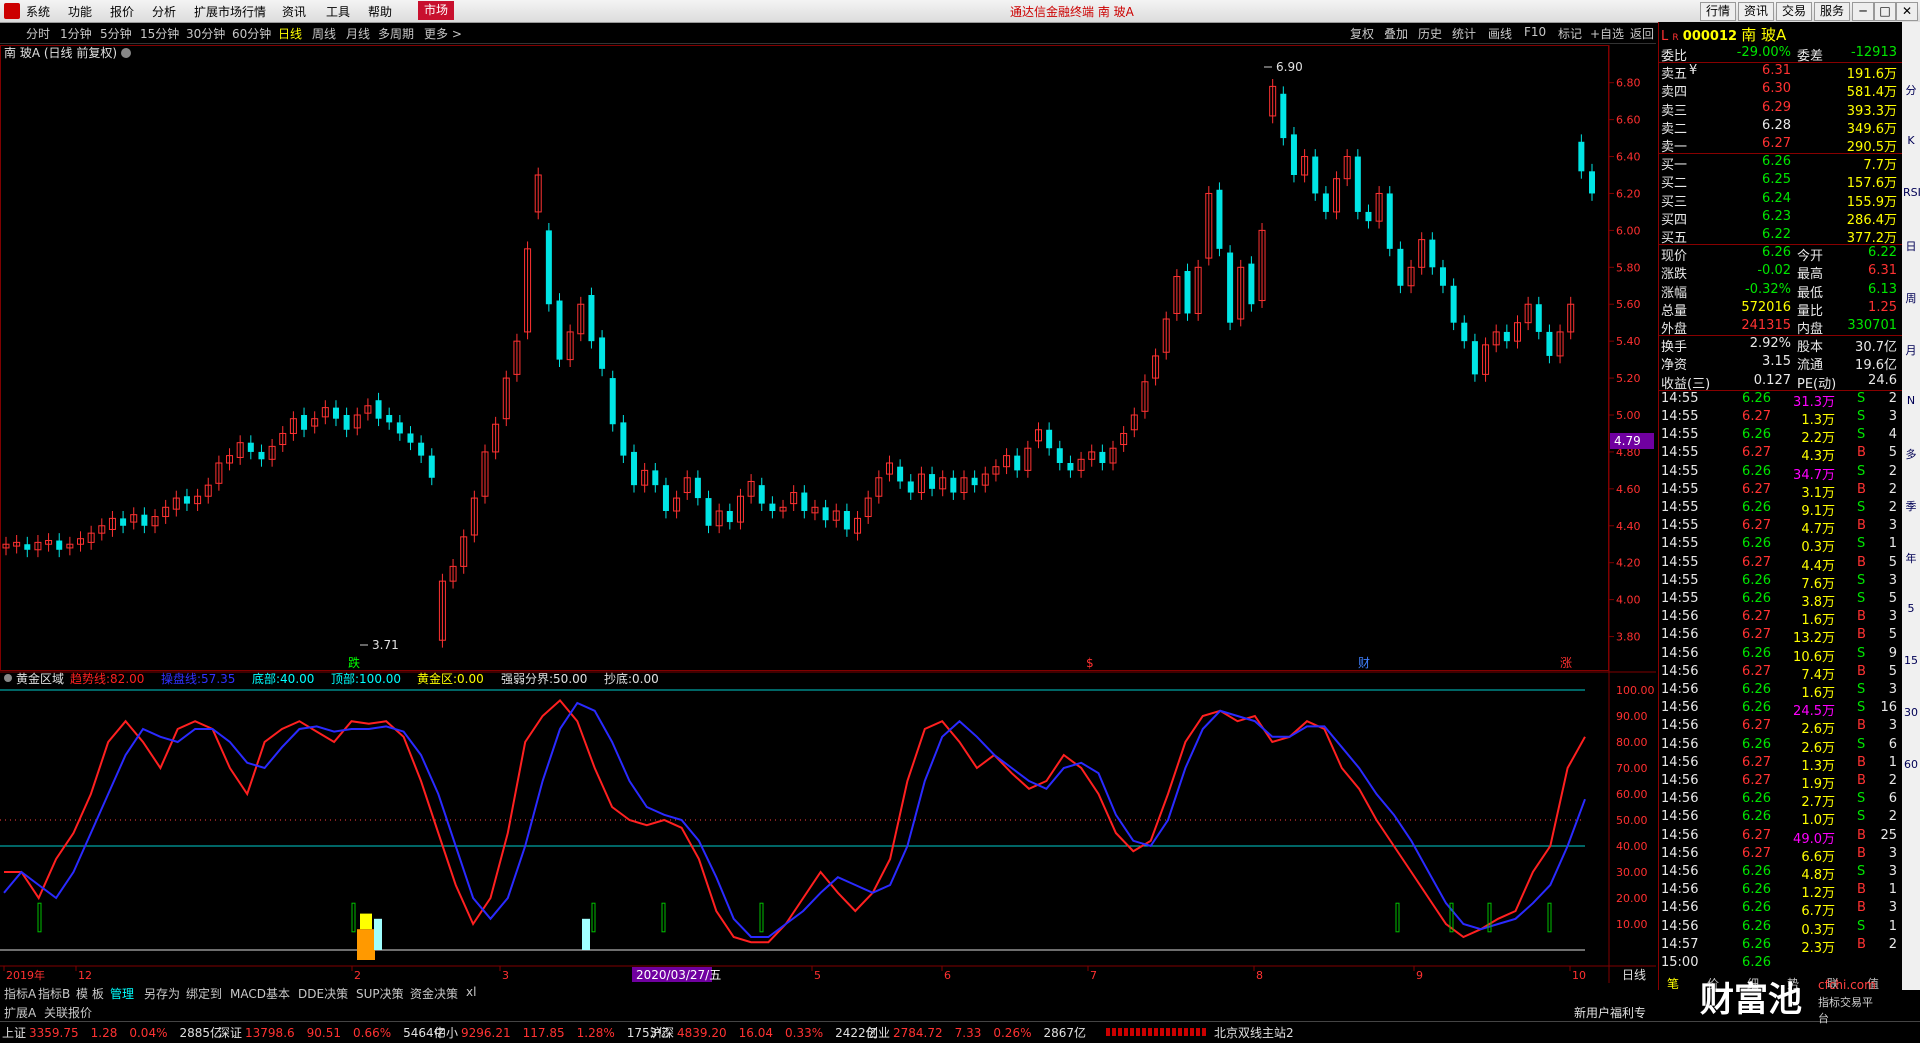  What do you see at coordinates (1254, 1032) in the screenshot?
I see `server-name: 北京双线主站2` at bounding box center [1254, 1032].